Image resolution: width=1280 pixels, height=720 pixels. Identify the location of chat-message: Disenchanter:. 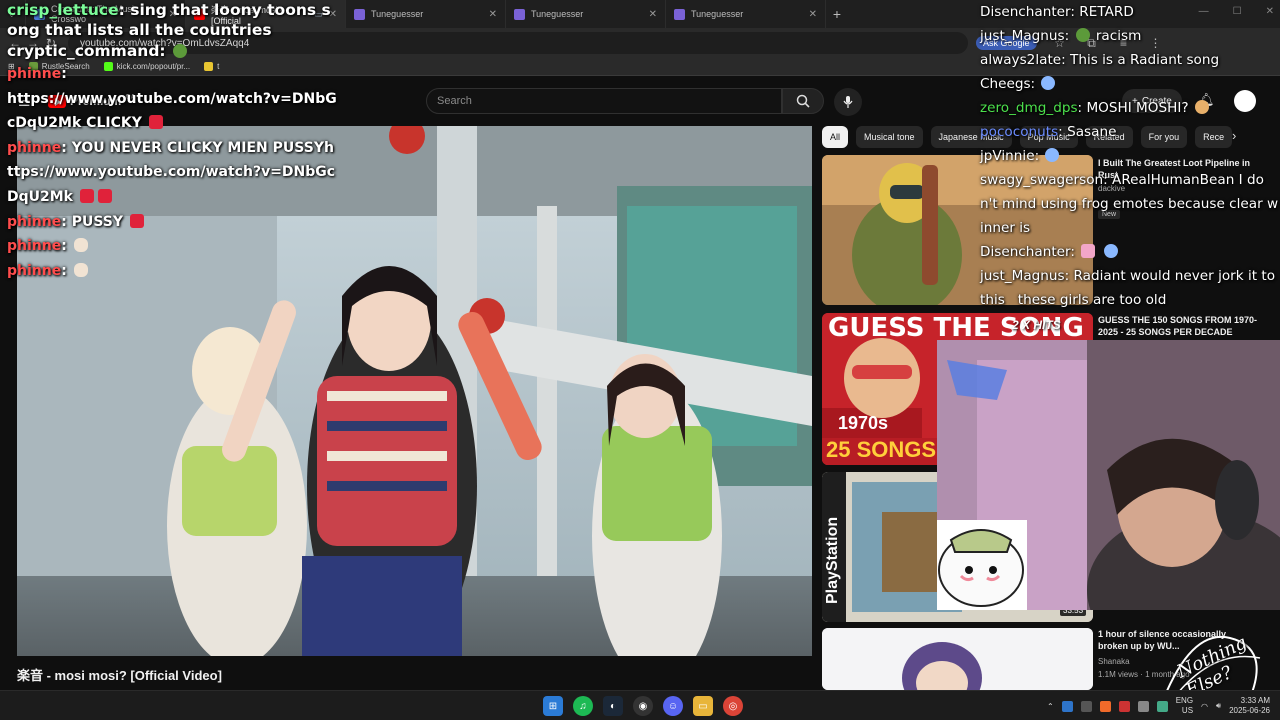
(1130, 252).